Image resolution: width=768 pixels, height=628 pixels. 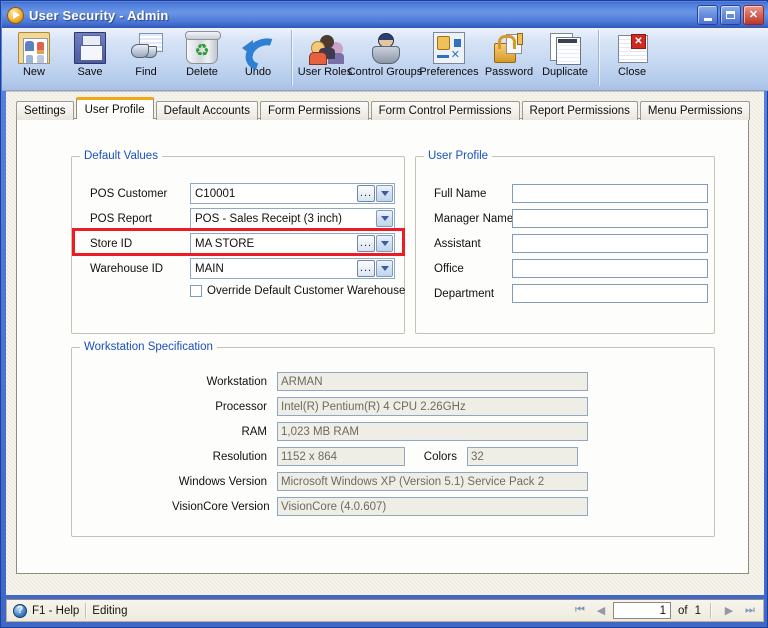 What do you see at coordinates (221, 506) in the screenshot?
I see `visioncore-version-label: VisionCore Version` at bounding box center [221, 506].